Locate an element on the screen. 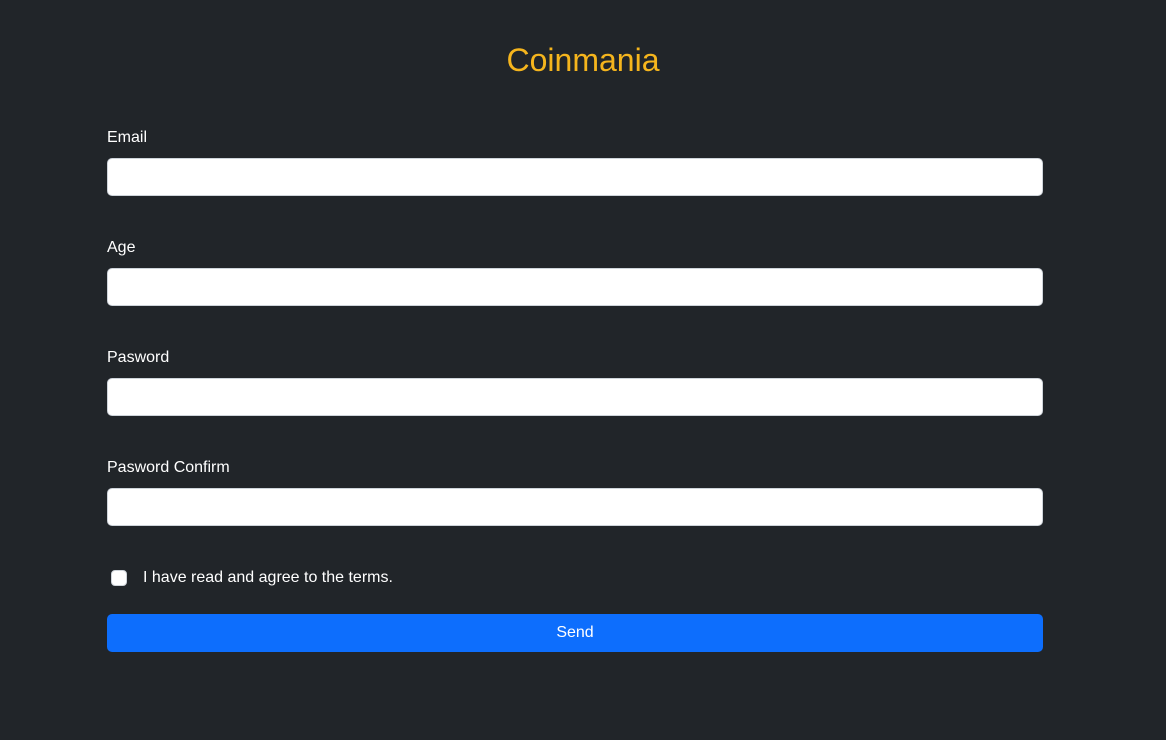 The width and height of the screenshot is (1166, 740). password-field-group: Pasword is located at coordinates (575, 382).